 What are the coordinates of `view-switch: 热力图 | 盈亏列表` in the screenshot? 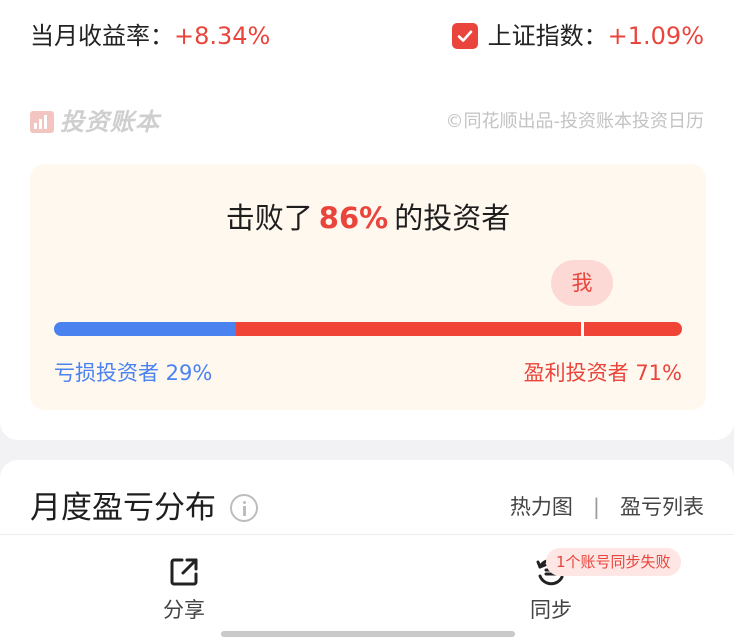 It's located at (607, 507).